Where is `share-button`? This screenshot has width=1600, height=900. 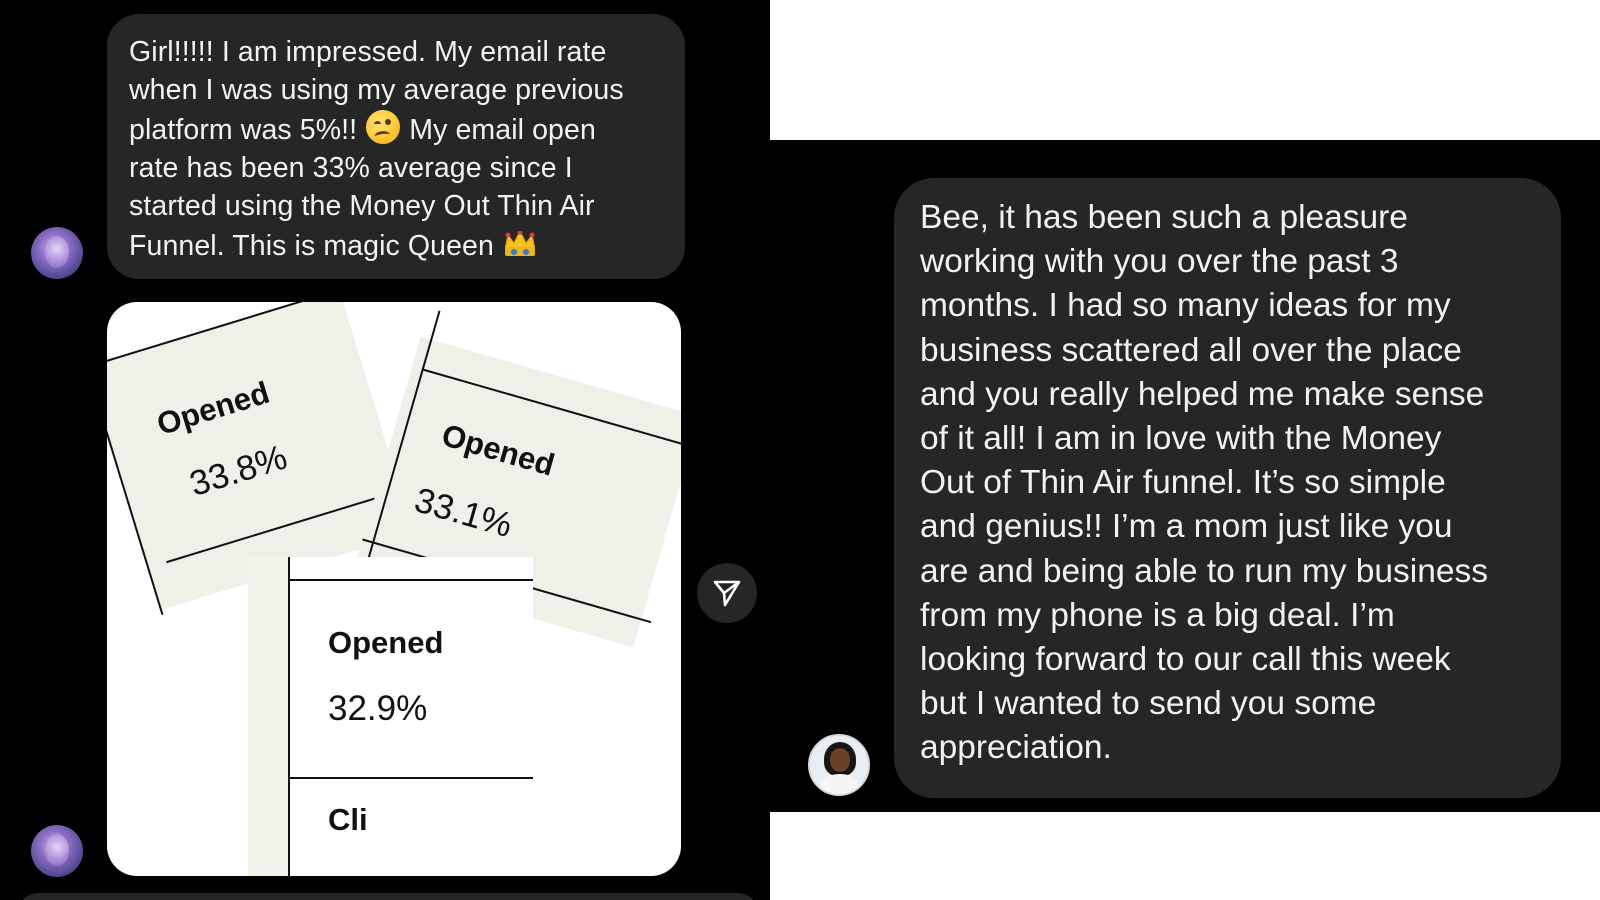
share-button is located at coordinates (727, 593).